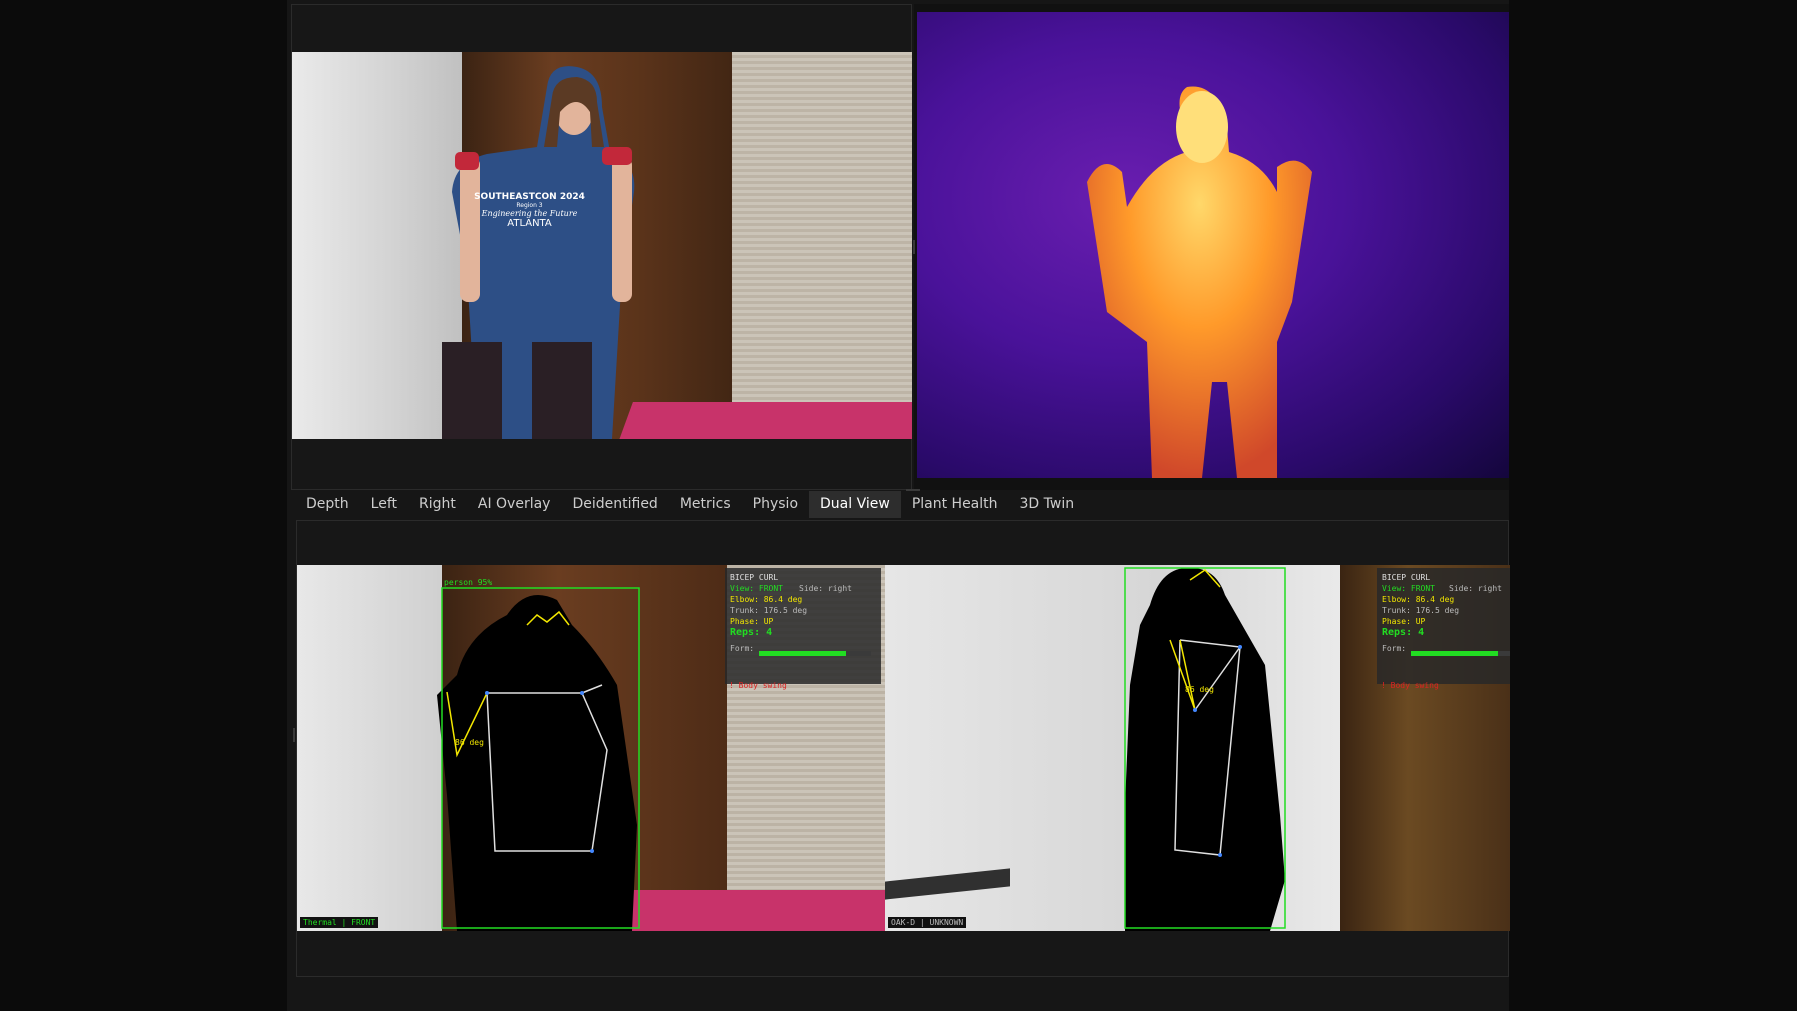 This screenshot has height=1011, width=1797. What do you see at coordinates (339, 922) in the screenshot?
I see `camera-tag: Thermal | FRONT` at bounding box center [339, 922].